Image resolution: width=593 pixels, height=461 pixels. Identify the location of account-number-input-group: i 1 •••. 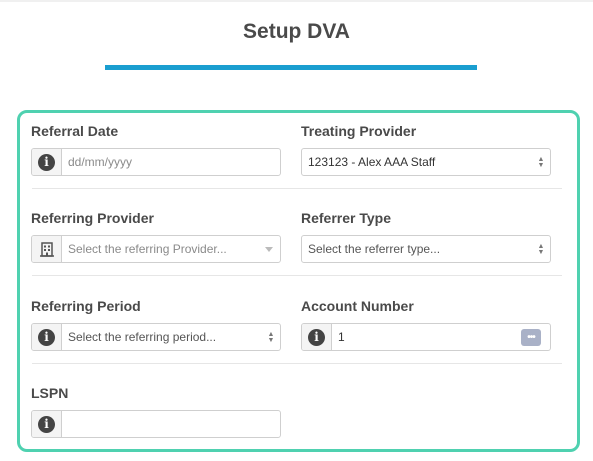
(426, 337).